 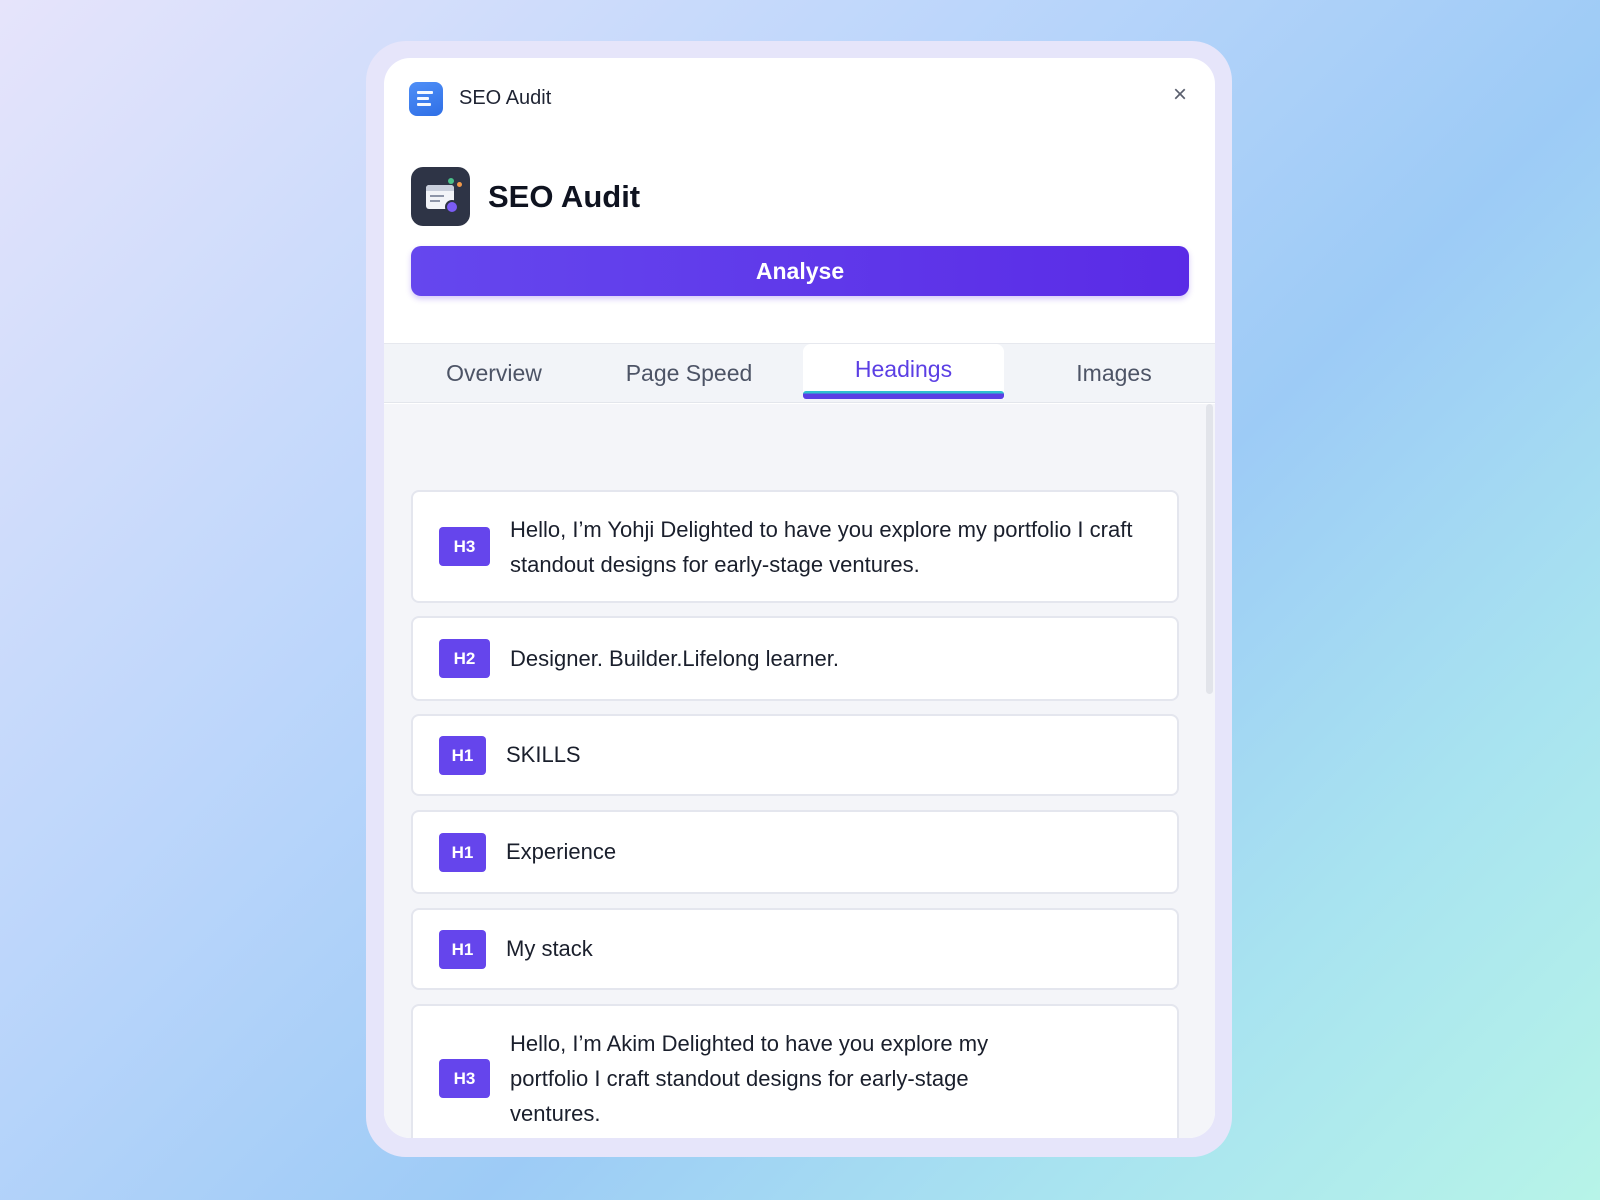 What do you see at coordinates (799, 99) in the screenshot?
I see `title-bar: SEO Audit ×` at bounding box center [799, 99].